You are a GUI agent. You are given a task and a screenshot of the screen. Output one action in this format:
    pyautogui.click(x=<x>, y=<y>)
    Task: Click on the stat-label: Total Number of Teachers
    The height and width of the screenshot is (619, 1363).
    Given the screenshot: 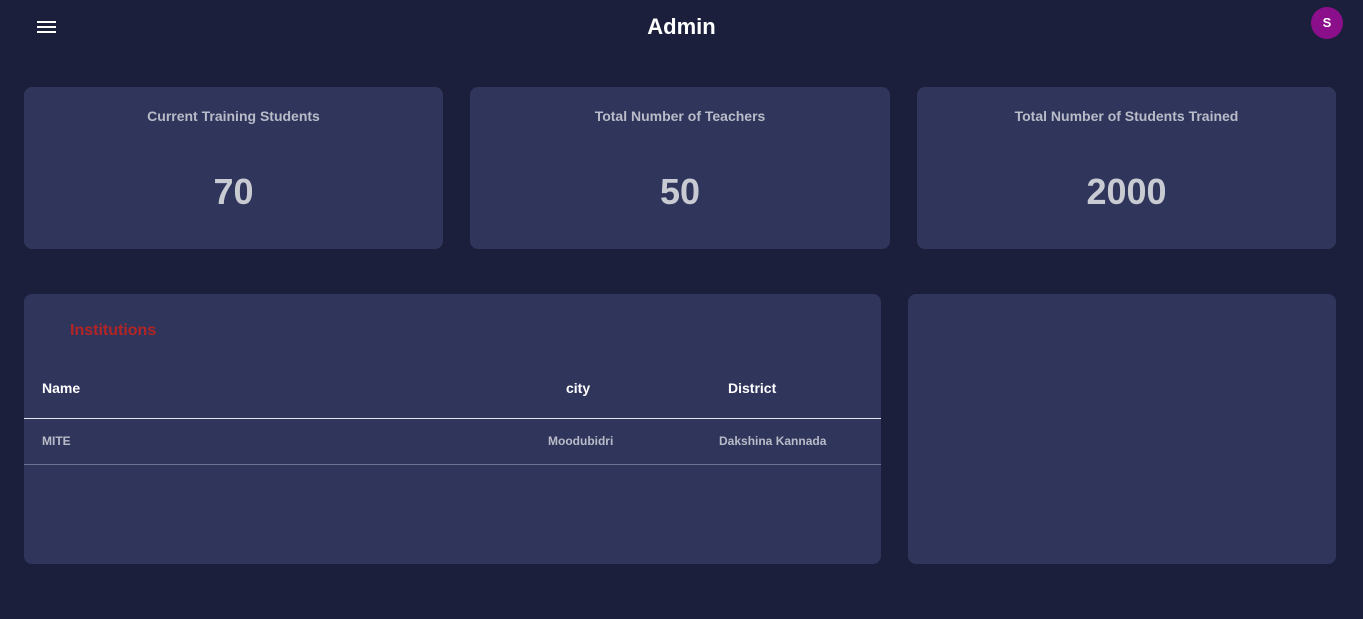 What is the action you would take?
    pyautogui.click(x=680, y=116)
    